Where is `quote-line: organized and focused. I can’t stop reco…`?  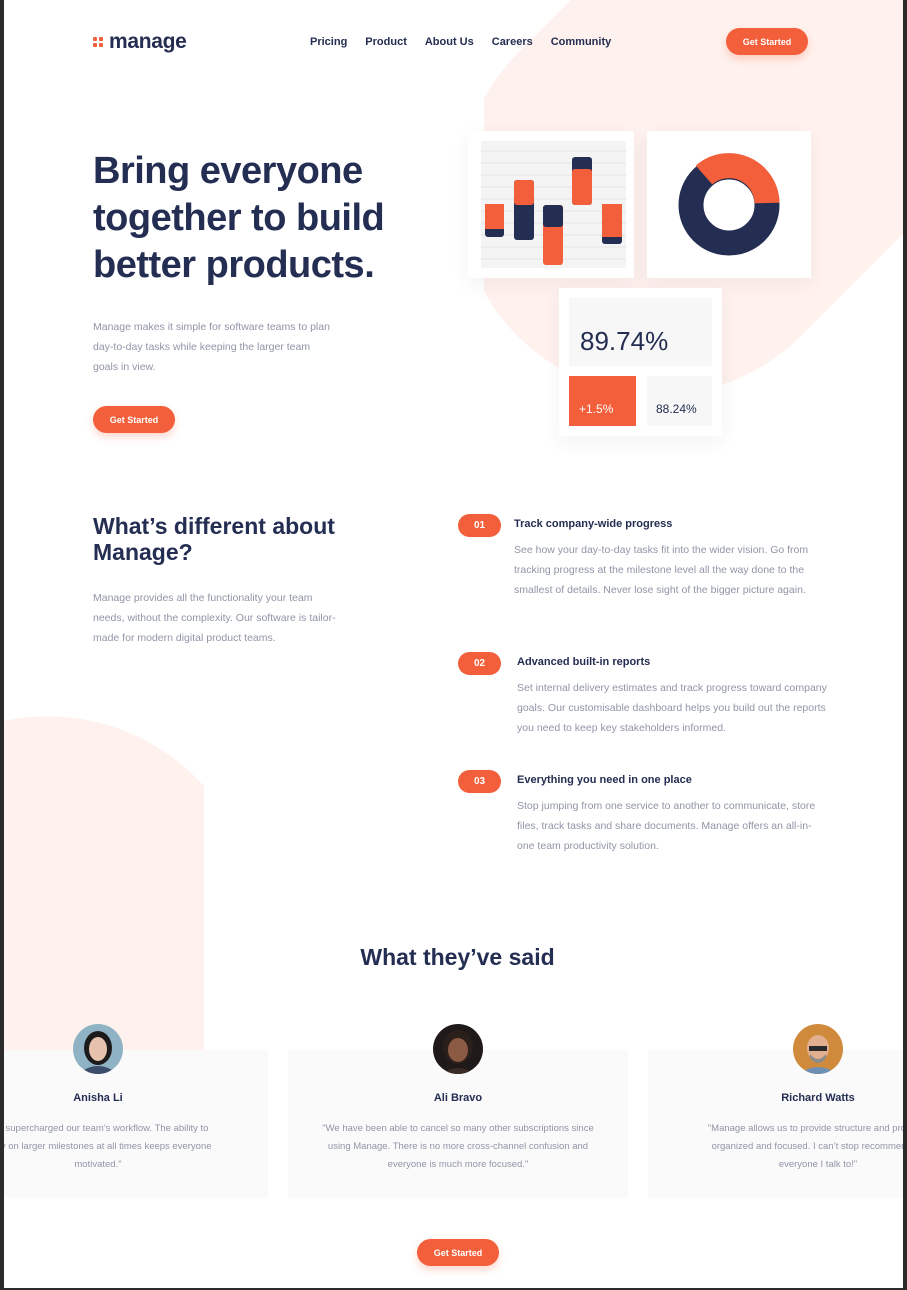
quote-line: organized and focused. I can’t stop reco… is located at coordinates (809, 1146).